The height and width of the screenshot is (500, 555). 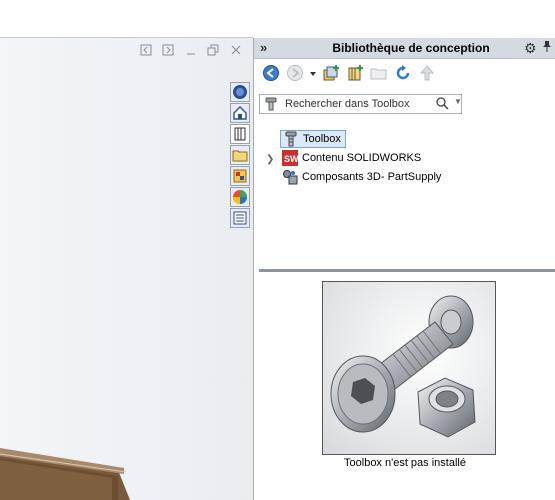 I want to click on panel-header: » Bibliothèque de conception ⚙, so click(x=404, y=48).